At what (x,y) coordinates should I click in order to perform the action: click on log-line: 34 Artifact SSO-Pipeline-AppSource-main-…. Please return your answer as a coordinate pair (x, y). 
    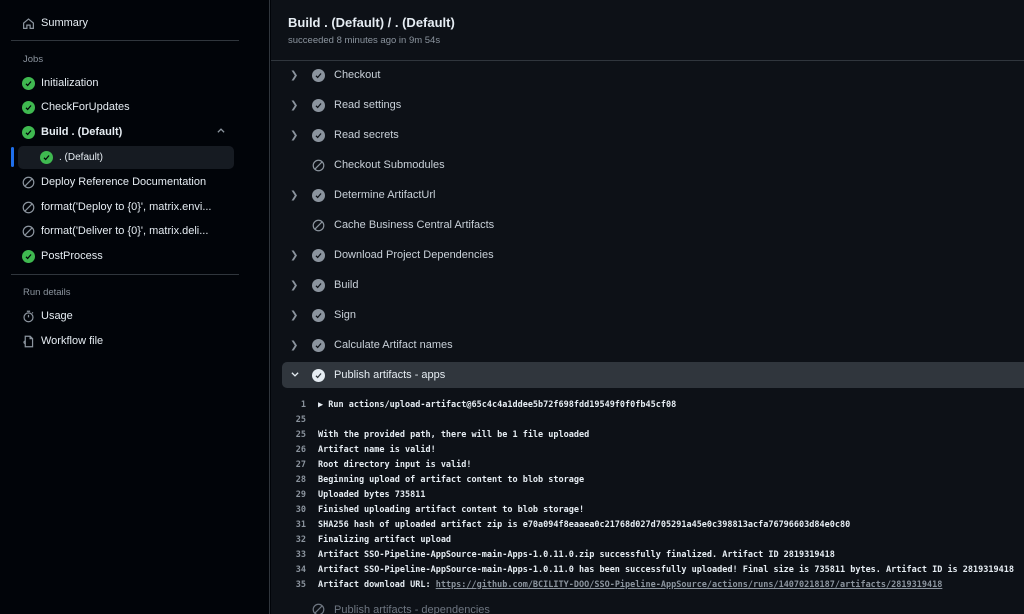
    Looking at the image, I should click on (653, 569).